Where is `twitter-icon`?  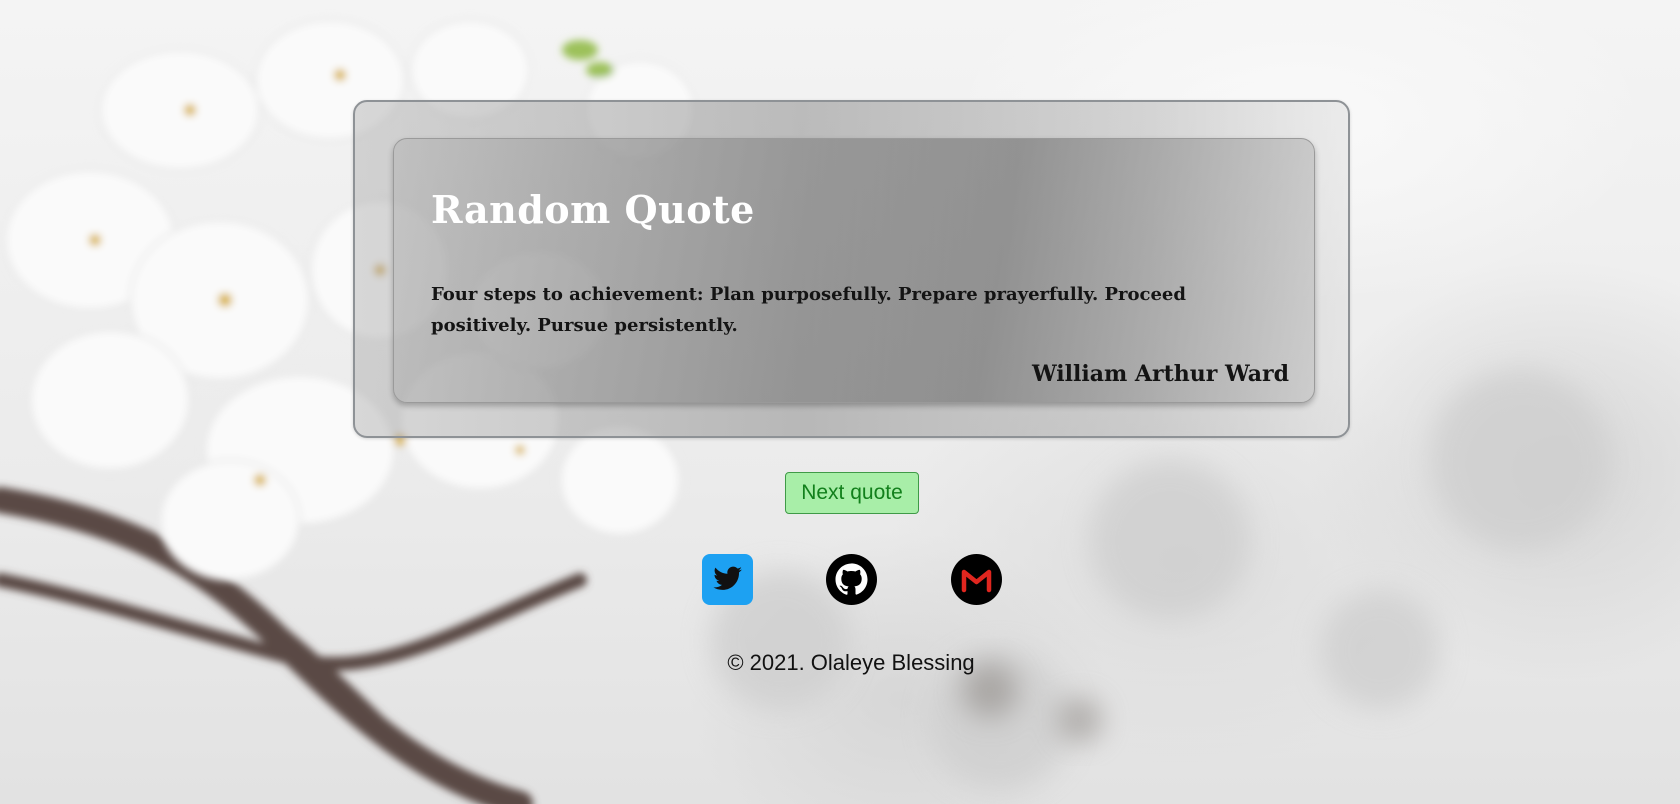 twitter-icon is located at coordinates (727, 579).